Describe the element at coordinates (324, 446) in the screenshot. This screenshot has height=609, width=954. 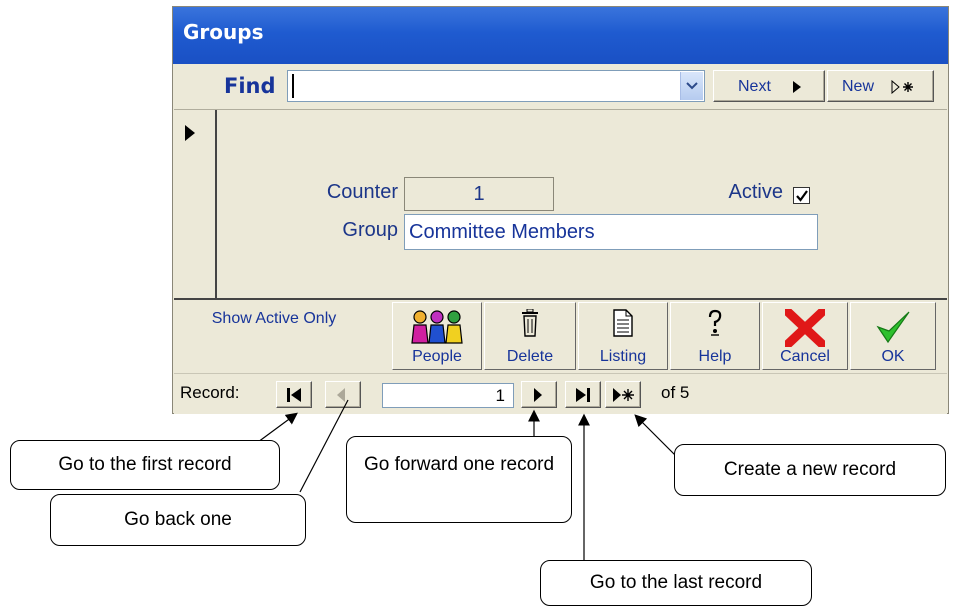
I see `arrow-back-one` at that location.